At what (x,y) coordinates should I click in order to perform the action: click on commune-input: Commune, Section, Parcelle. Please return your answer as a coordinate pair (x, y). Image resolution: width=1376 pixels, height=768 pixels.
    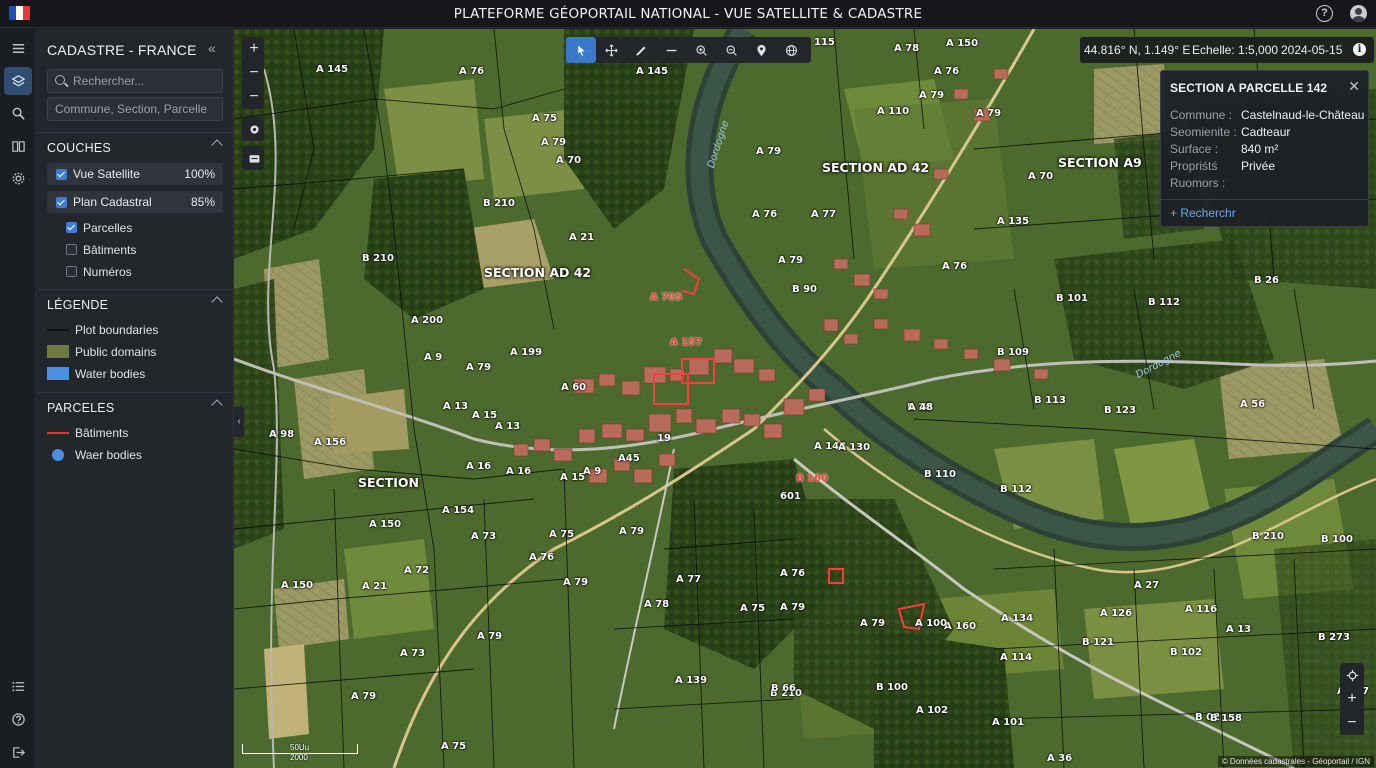
    Looking at the image, I should click on (135, 109).